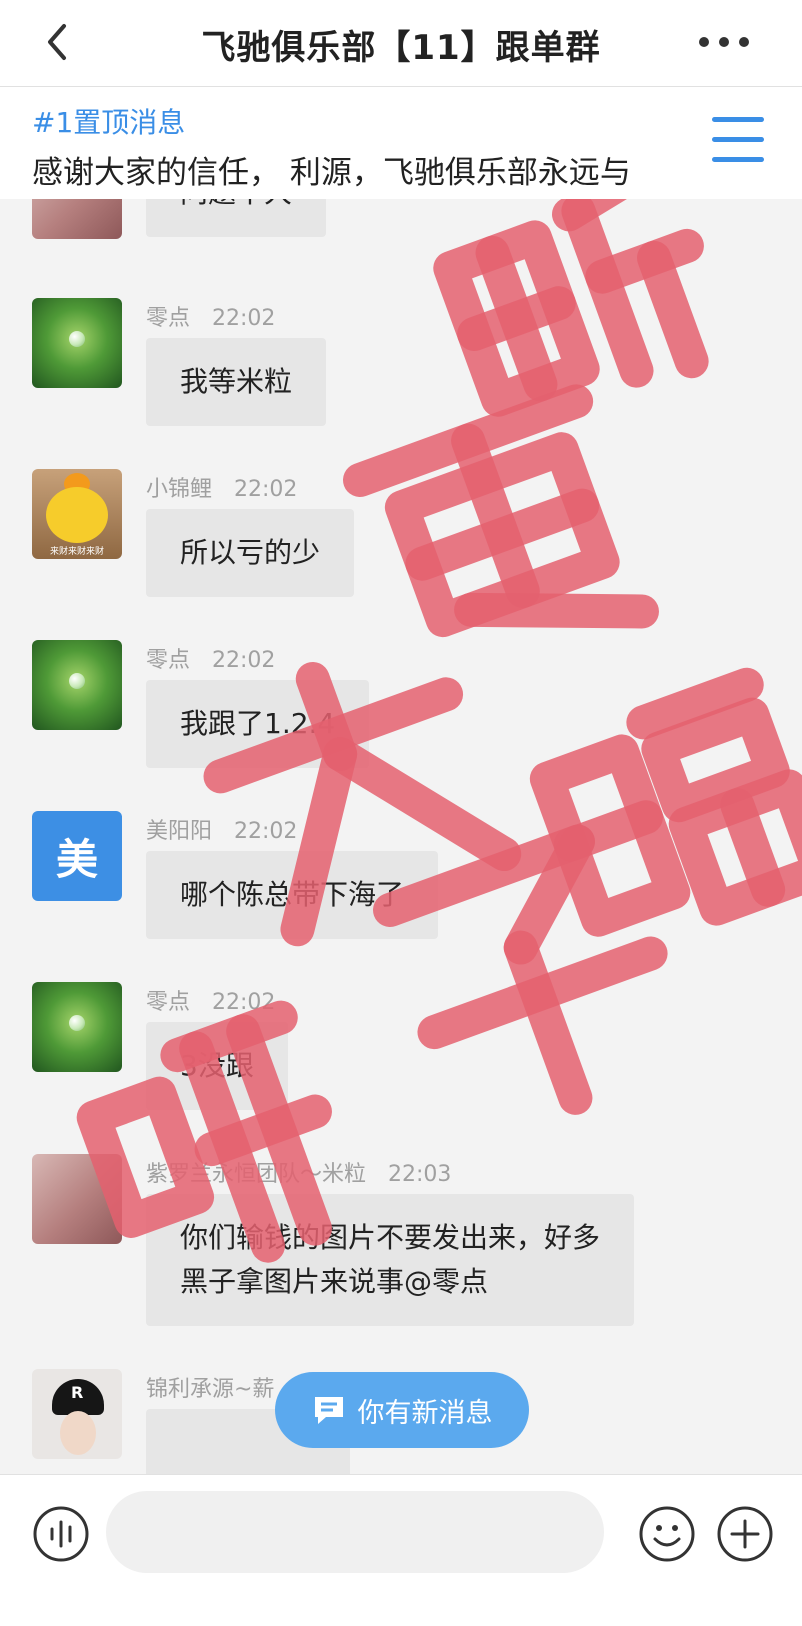  Describe the element at coordinates (210, 1389) in the screenshot. I see `sender-name: 锦利承源~薪` at that location.